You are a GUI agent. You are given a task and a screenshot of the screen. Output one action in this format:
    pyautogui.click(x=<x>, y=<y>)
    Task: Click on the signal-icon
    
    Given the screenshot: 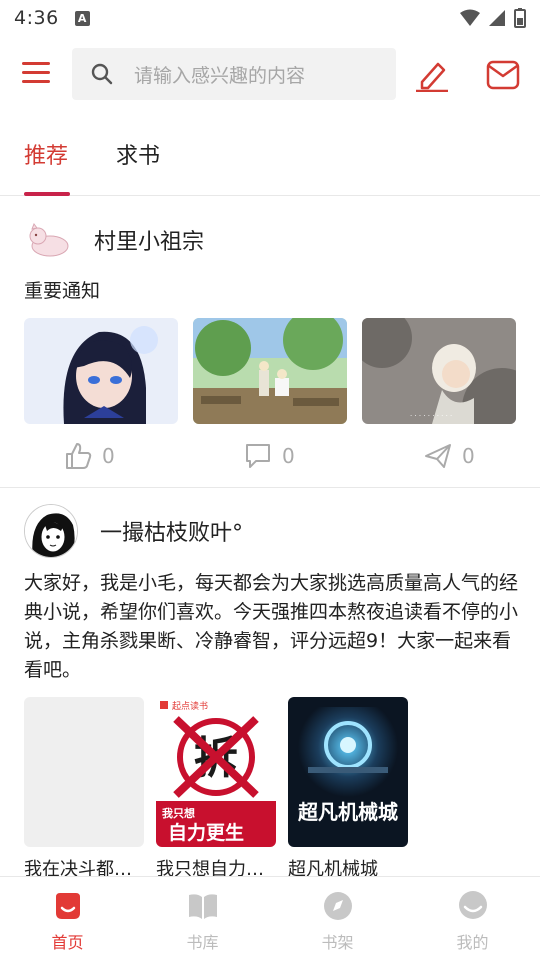 What is the action you would take?
    pyautogui.click(x=497, y=18)
    